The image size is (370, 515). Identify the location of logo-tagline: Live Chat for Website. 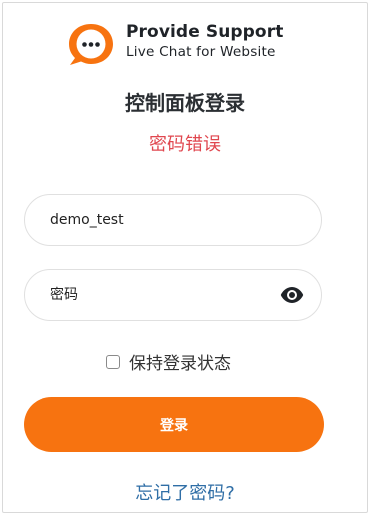
(201, 52).